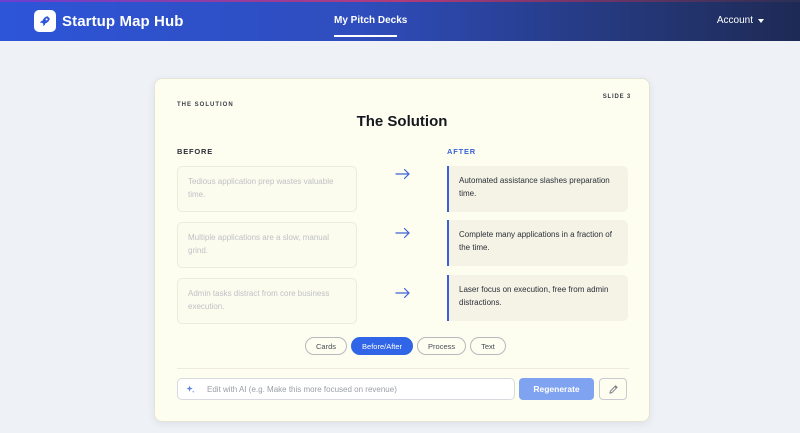  Describe the element at coordinates (370, 20) in the screenshot. I see `nav-my-pitch-decks: My Pitch Decks` at that location.